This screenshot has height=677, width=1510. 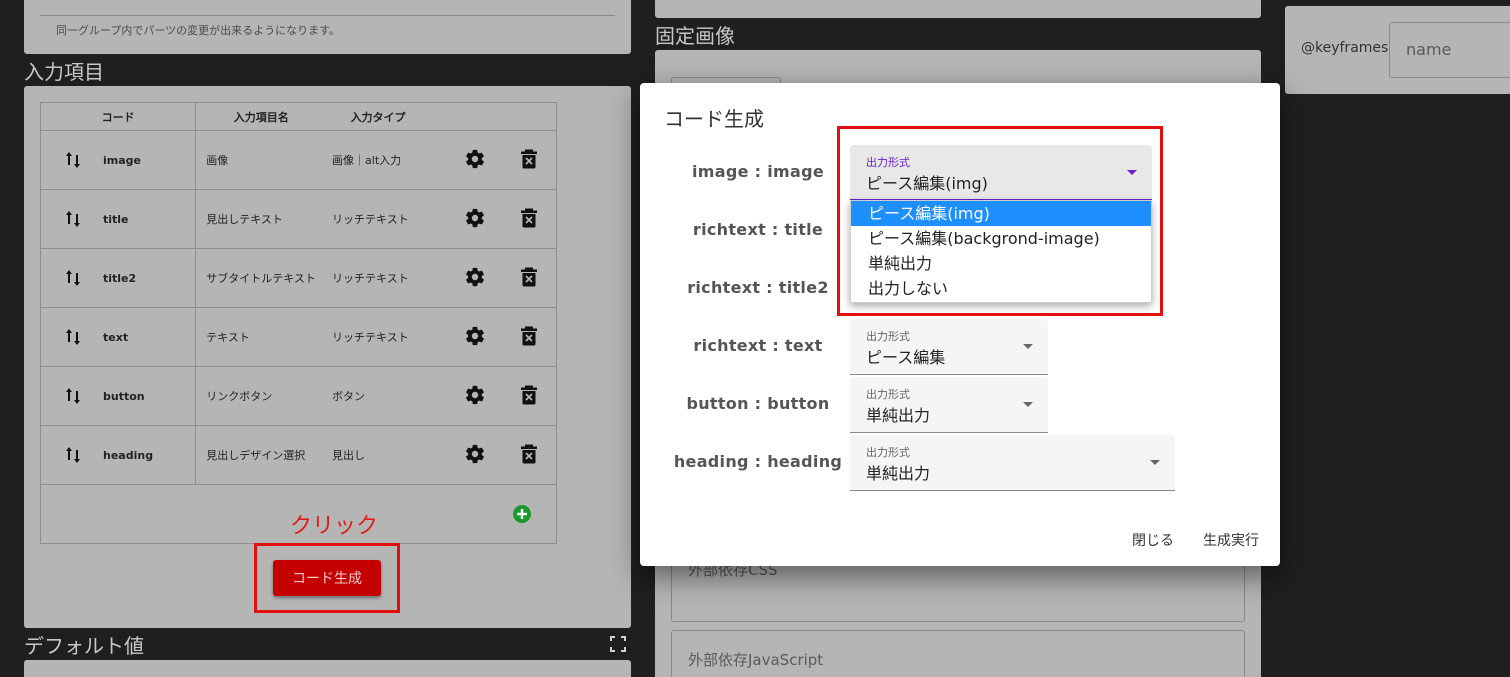 I want to click on field-type: ボタン, so click(x=390, y=396).